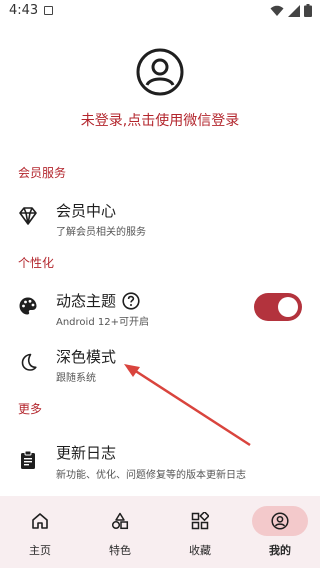 The height and width of the screenshot is (568, 320). Describe the element at coordinates (102, 322) in the screenshot. I see `item-subtitle: Android 12+可开启` at that location.